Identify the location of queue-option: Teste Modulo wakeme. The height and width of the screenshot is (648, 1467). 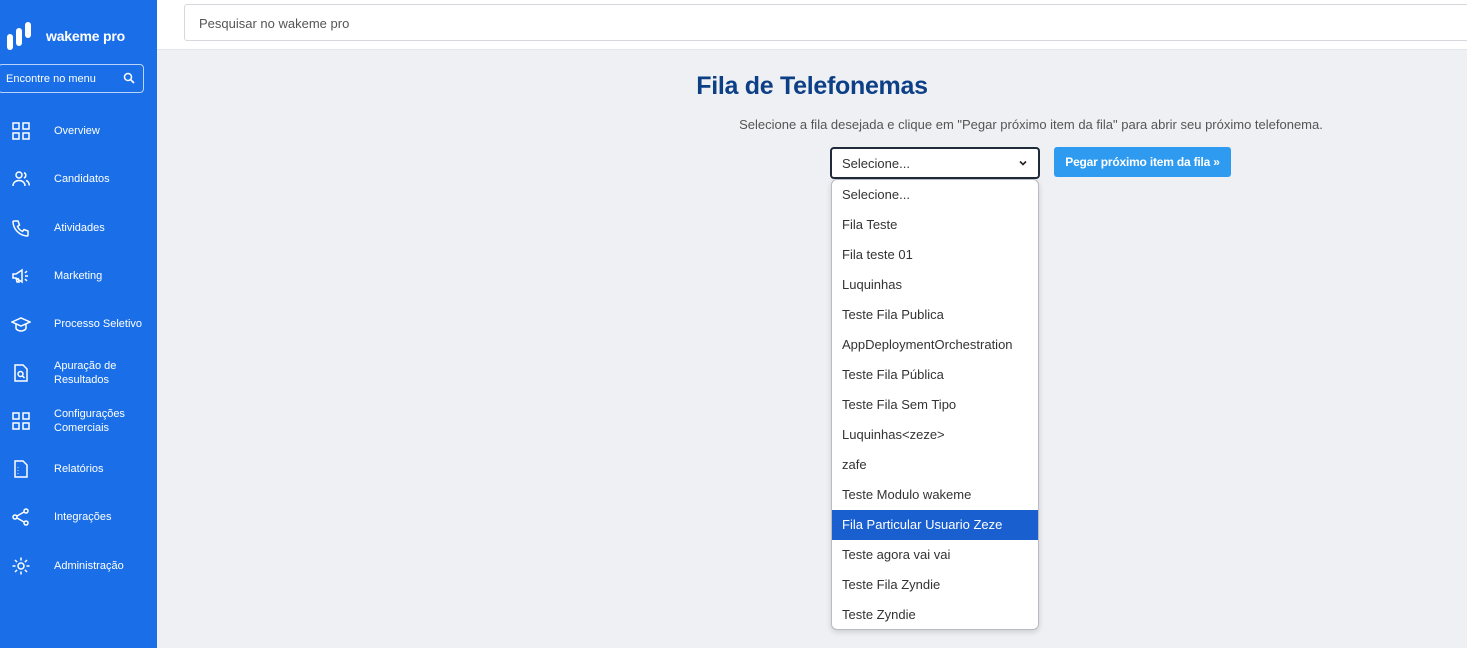
(935, 495).